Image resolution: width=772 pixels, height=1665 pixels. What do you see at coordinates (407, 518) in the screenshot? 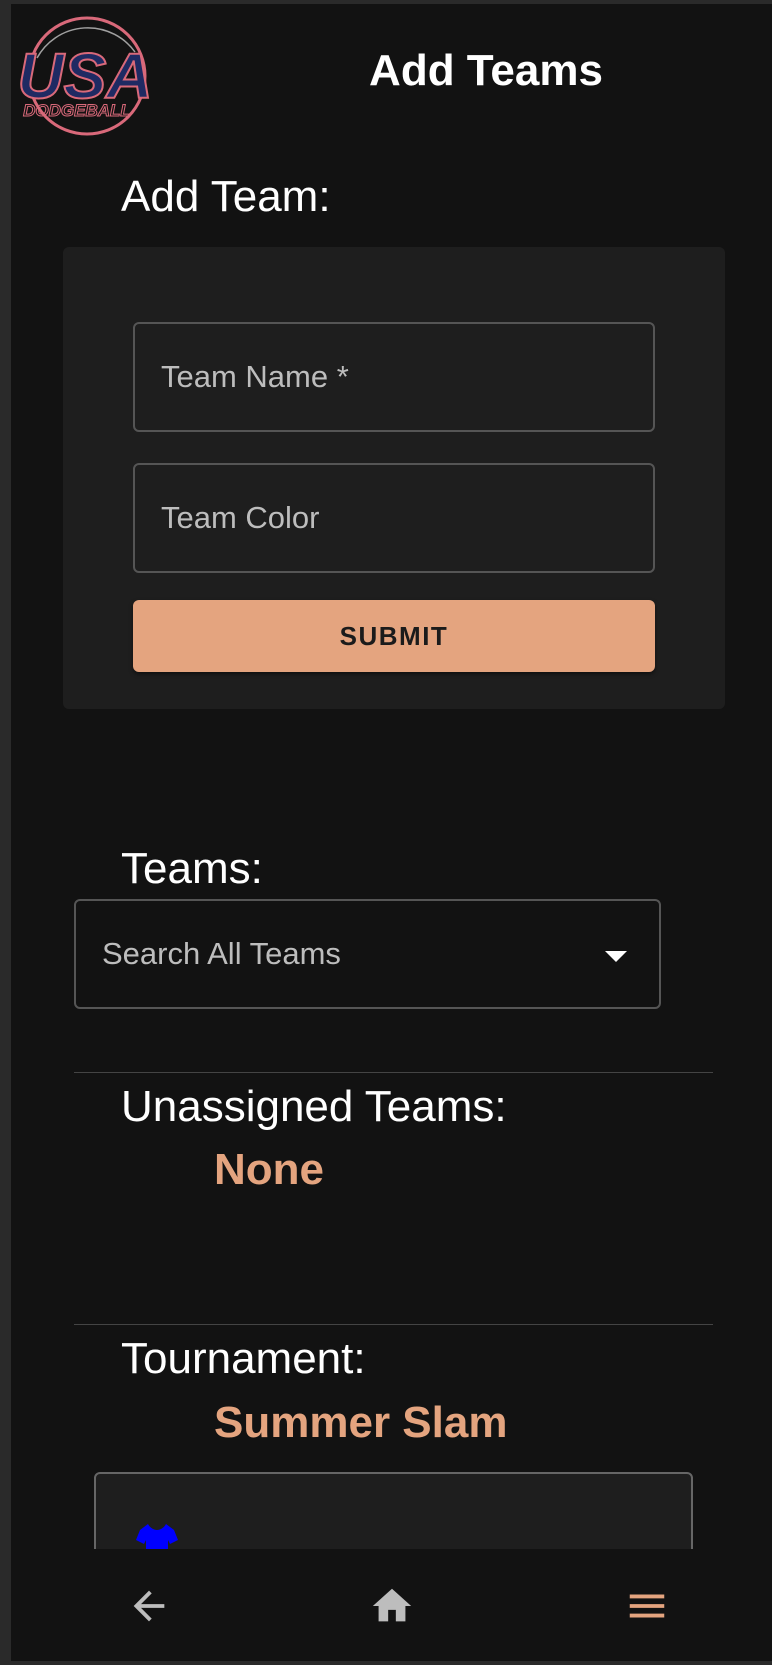
I see `team-color-input` at bounding box center [407, 518].